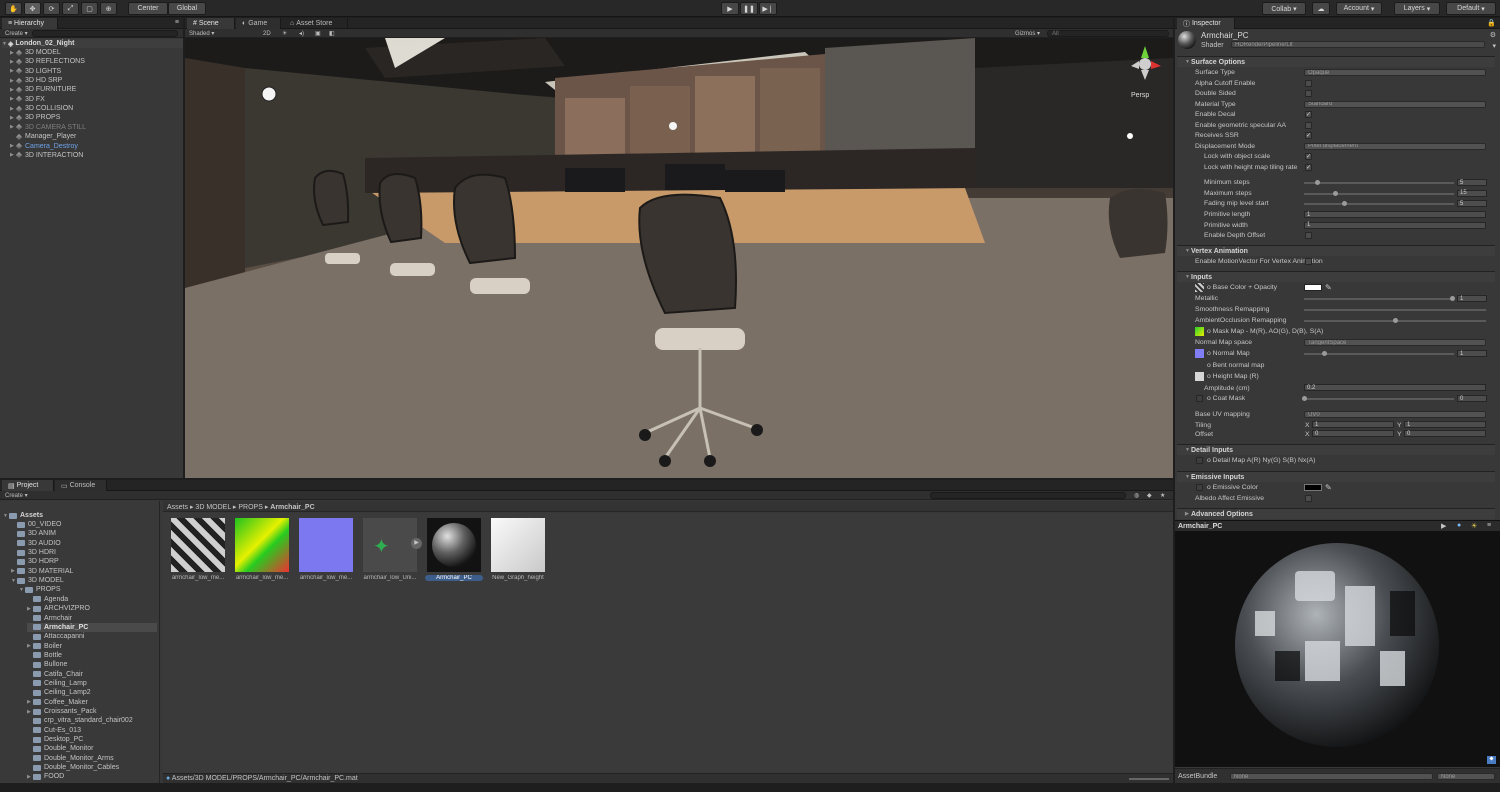  I want to click on emissive-texture-slot, so click(1199, 487).